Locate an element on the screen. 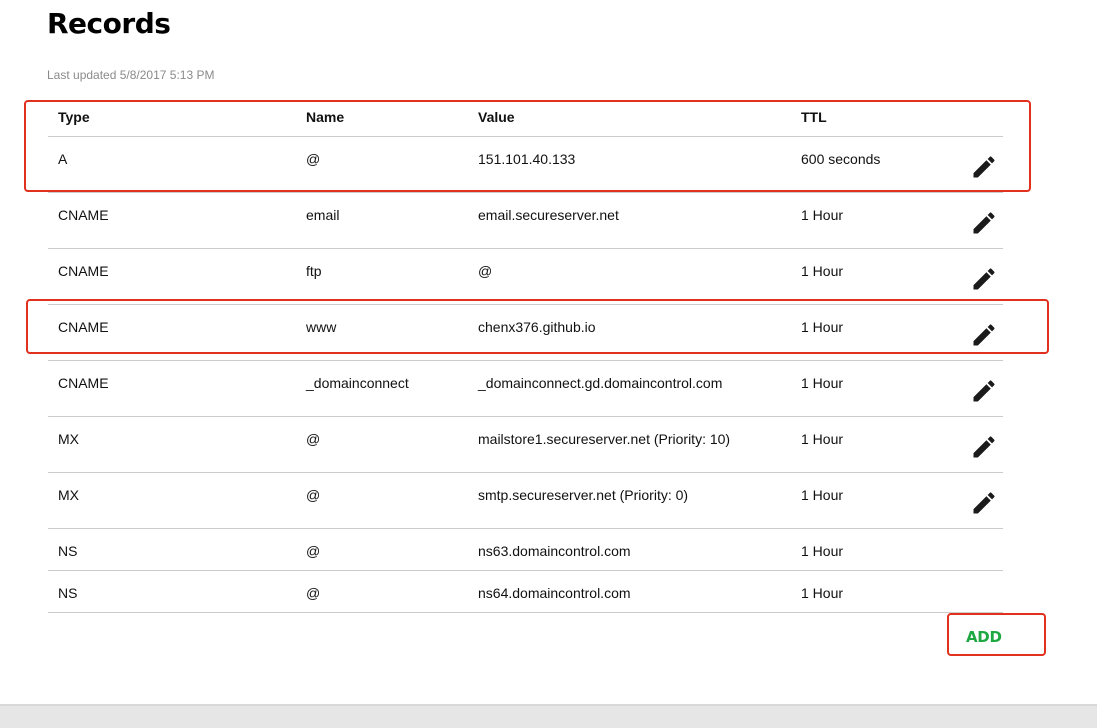  record-value: ns63.domaincontrol.com is located at coordinates (554, 551).